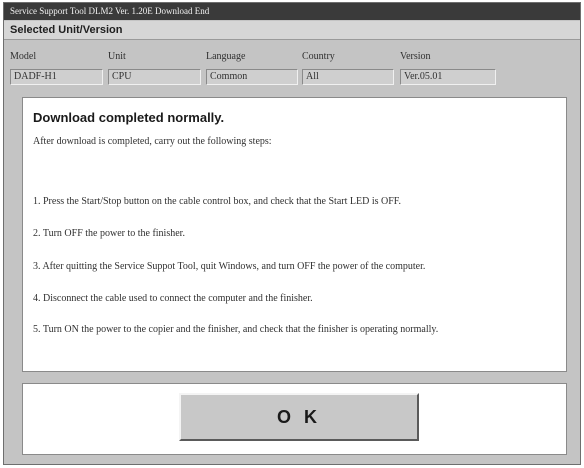 This screenshot has height=468, width=584. I want to click on unit-info-values: DADF-H1 CPU Common All Ver.05.01, so click(292, 77).